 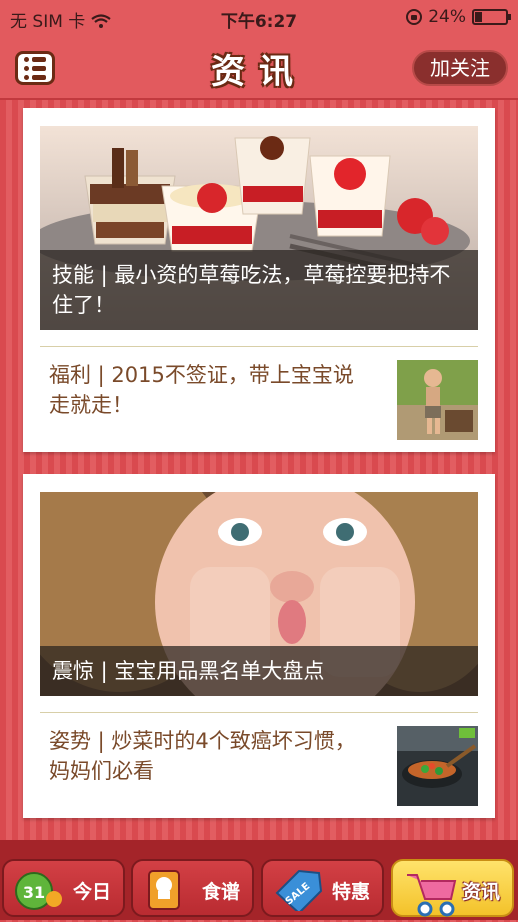 What do you see at coordinates (220, 892) in the screenshot?
I see `tab-label: 食谱` at bounding box center [220, 892].